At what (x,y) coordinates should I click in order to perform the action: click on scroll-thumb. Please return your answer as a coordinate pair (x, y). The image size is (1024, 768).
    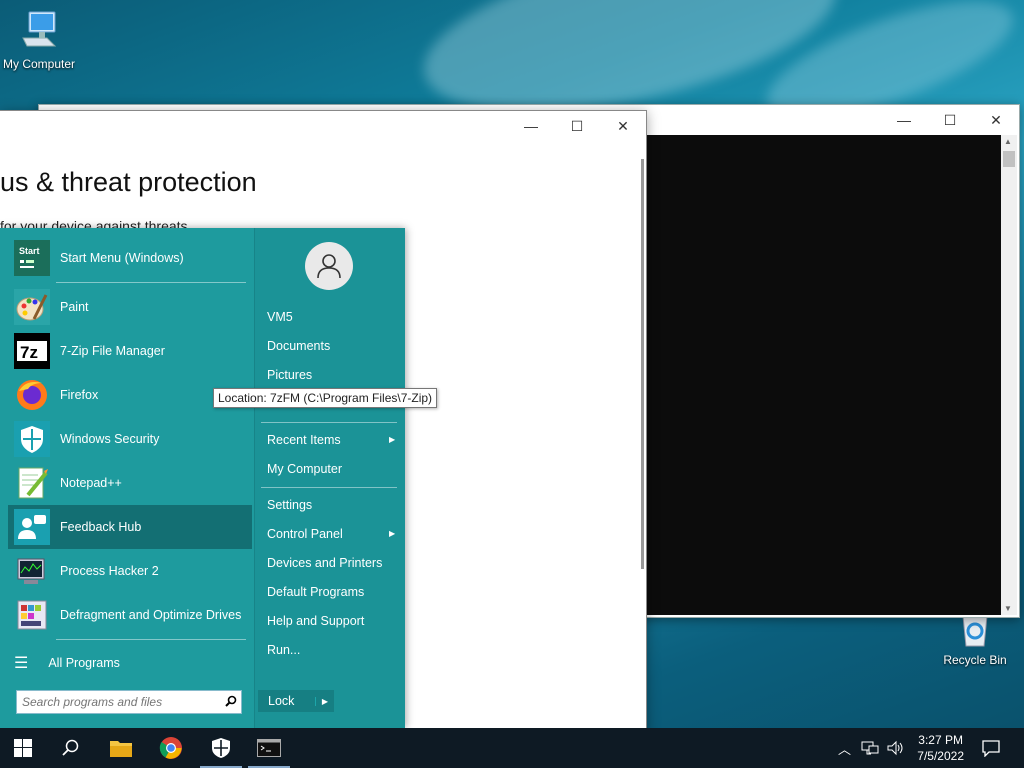
    Looking at the image, I should click on (1009, 159).